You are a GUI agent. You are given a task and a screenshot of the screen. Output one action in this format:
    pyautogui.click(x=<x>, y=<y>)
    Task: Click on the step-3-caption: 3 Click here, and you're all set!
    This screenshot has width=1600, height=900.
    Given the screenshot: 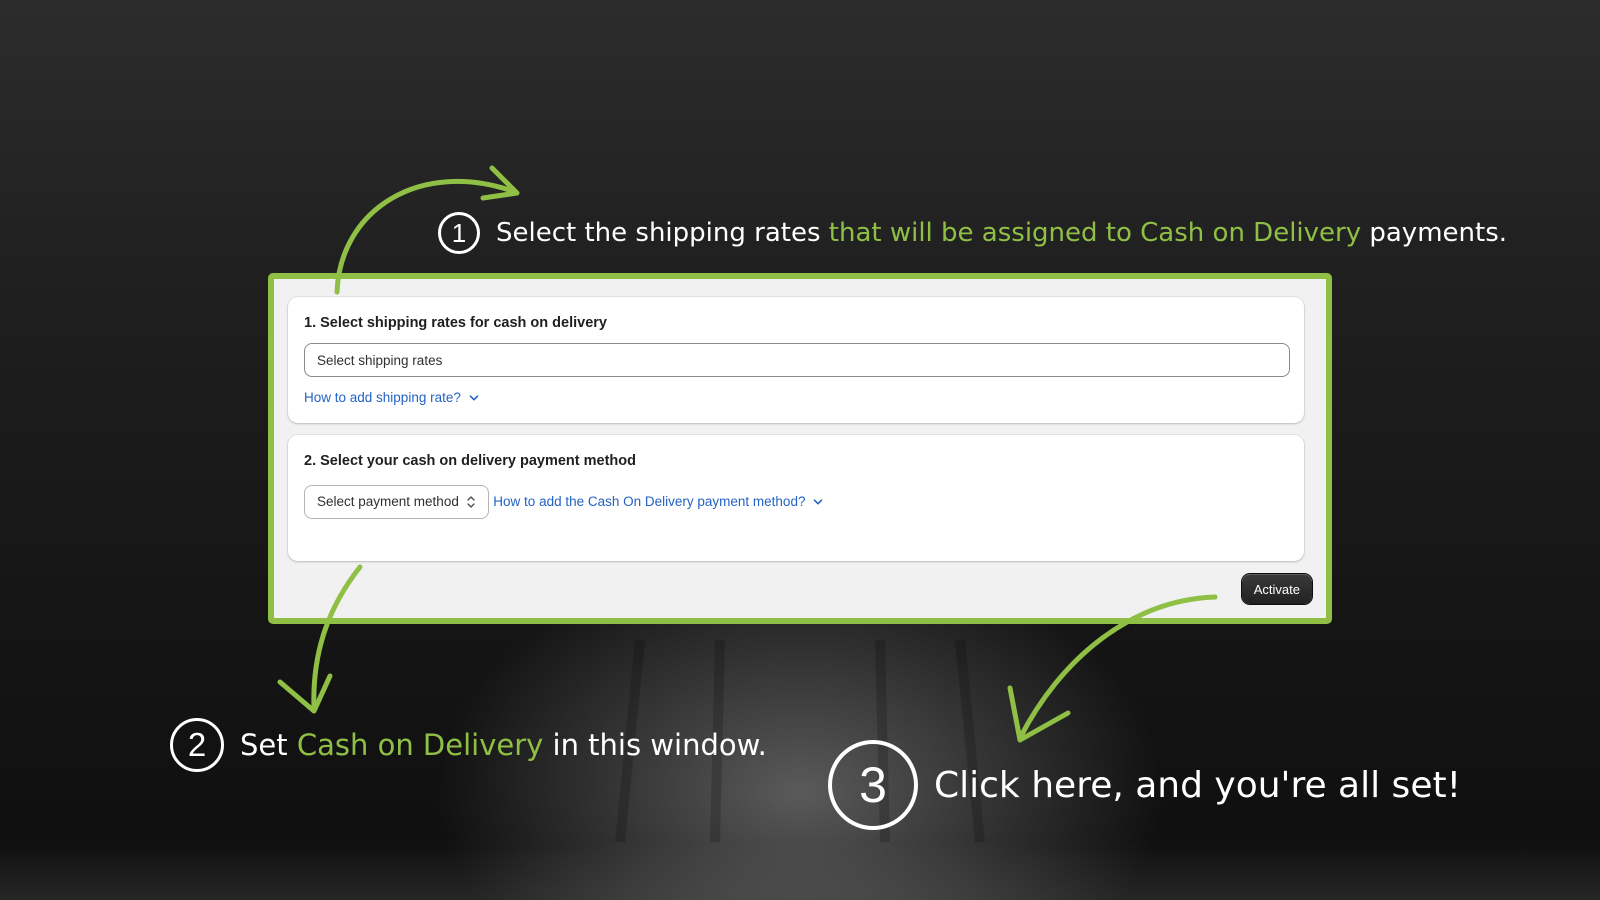 What is the action you would take?
    pyautogui.click(x=1144, y=785)
    